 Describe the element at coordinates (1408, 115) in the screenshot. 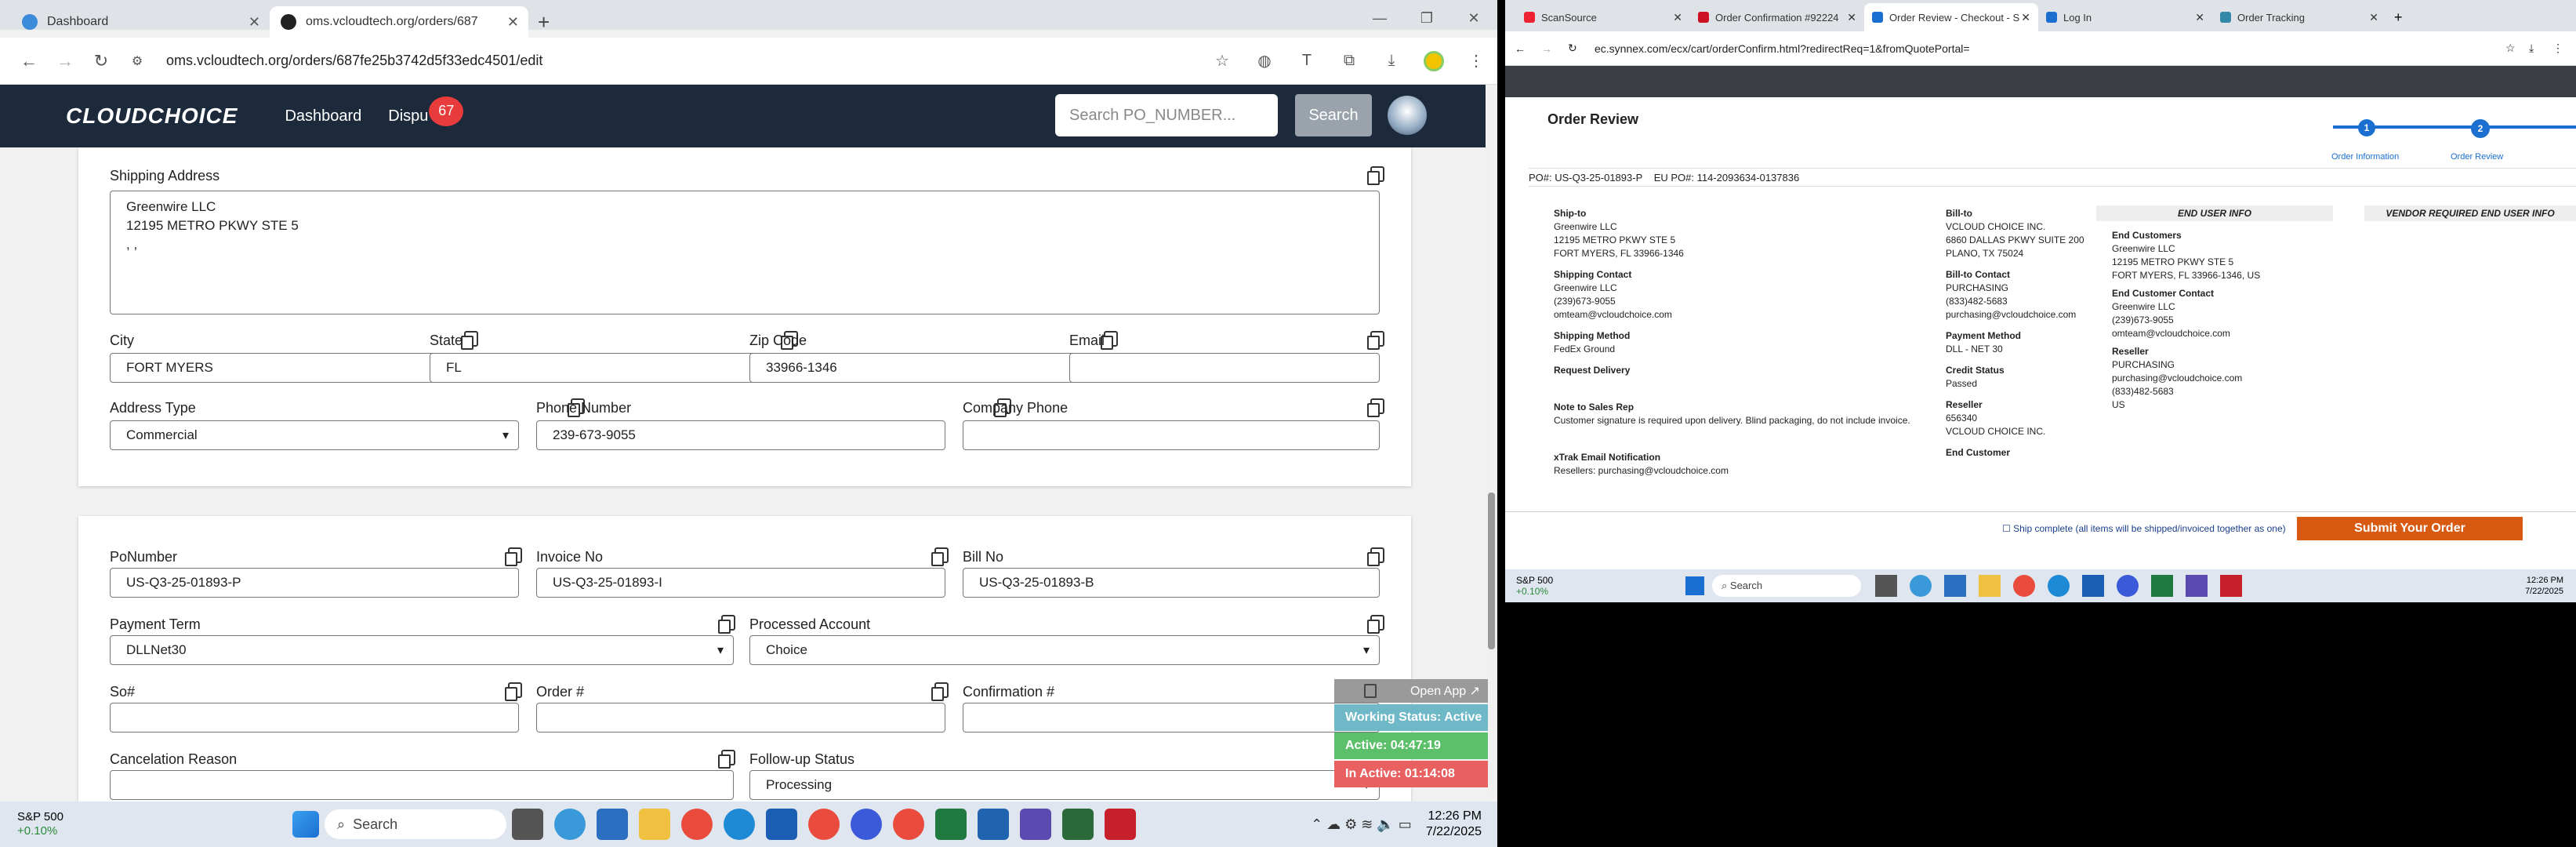

I see `user-avatar` at that location.